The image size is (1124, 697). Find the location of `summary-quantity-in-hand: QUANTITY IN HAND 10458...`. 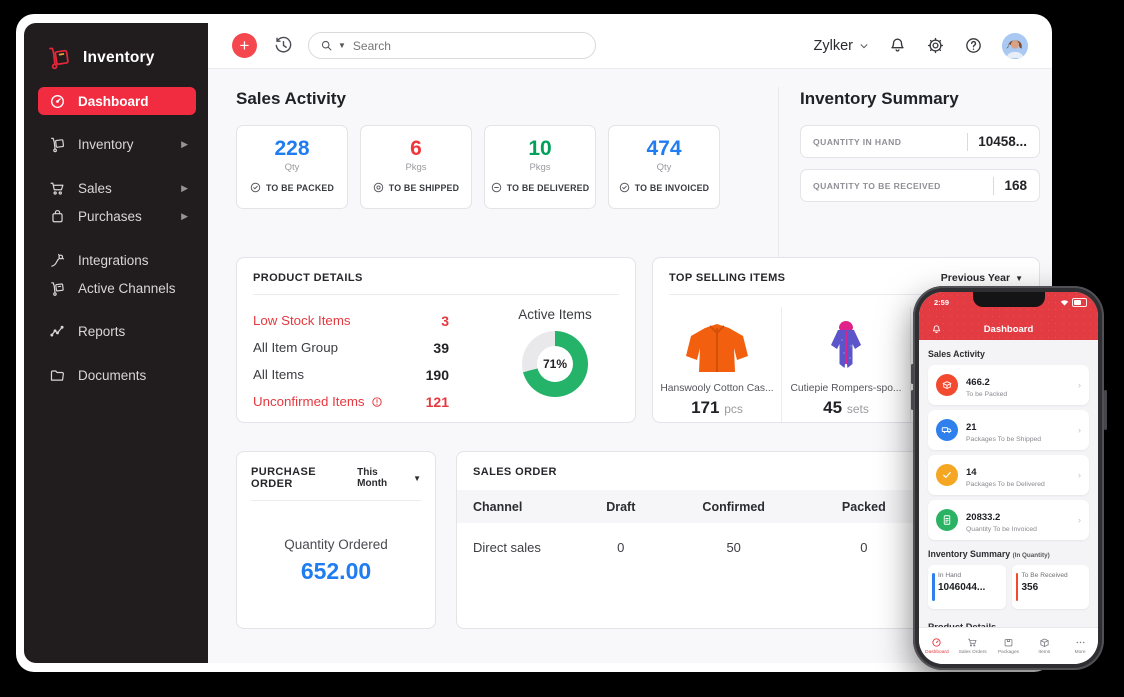

summary-quantity-in-hand: QUANTITY IN HAND 10458... is located at coordinates (920, 141).